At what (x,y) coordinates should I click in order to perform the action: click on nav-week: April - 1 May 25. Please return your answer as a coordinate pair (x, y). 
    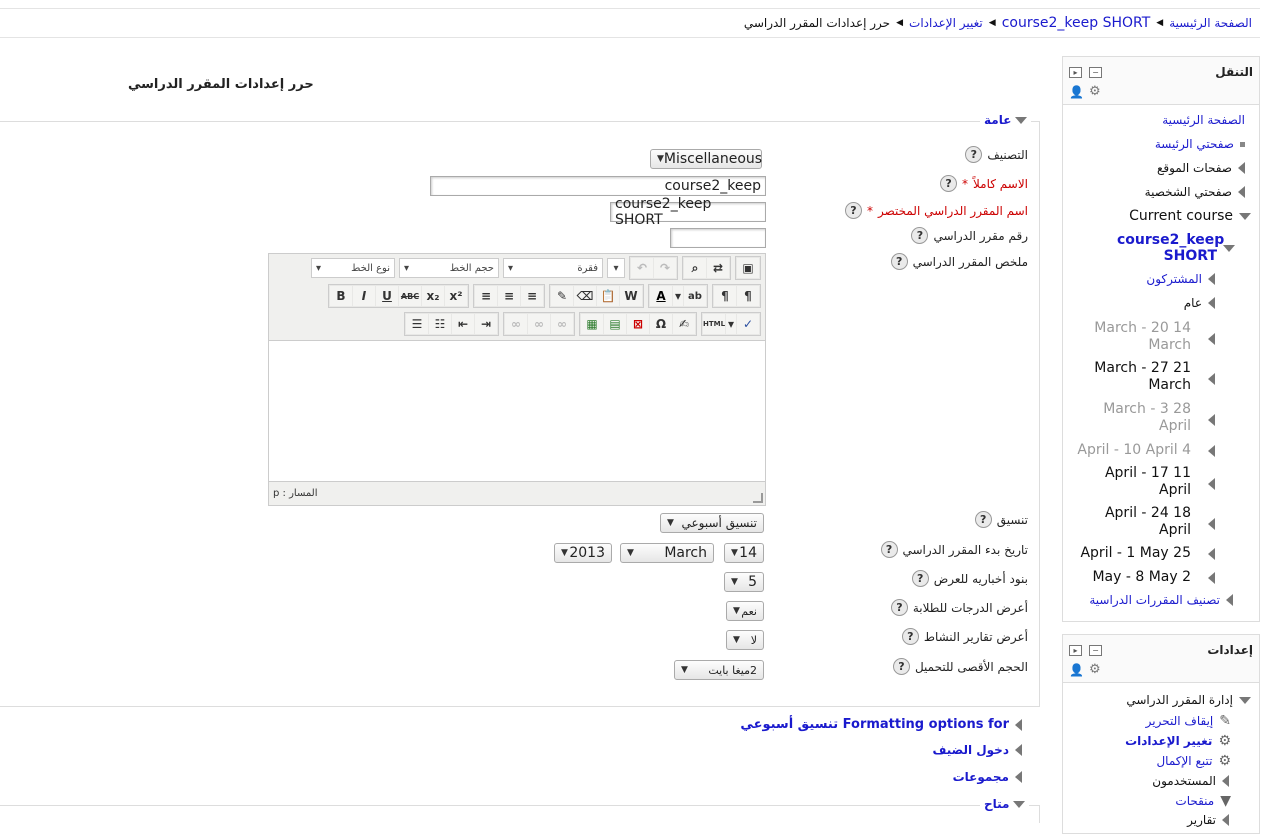
    Looking at the image, I should click on (1135, 553).